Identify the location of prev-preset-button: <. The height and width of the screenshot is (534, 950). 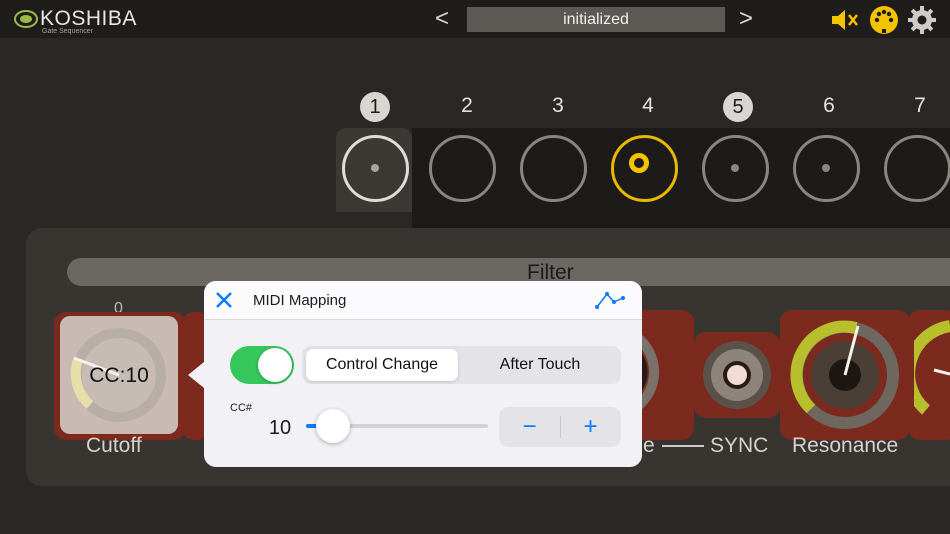
(442, 19).